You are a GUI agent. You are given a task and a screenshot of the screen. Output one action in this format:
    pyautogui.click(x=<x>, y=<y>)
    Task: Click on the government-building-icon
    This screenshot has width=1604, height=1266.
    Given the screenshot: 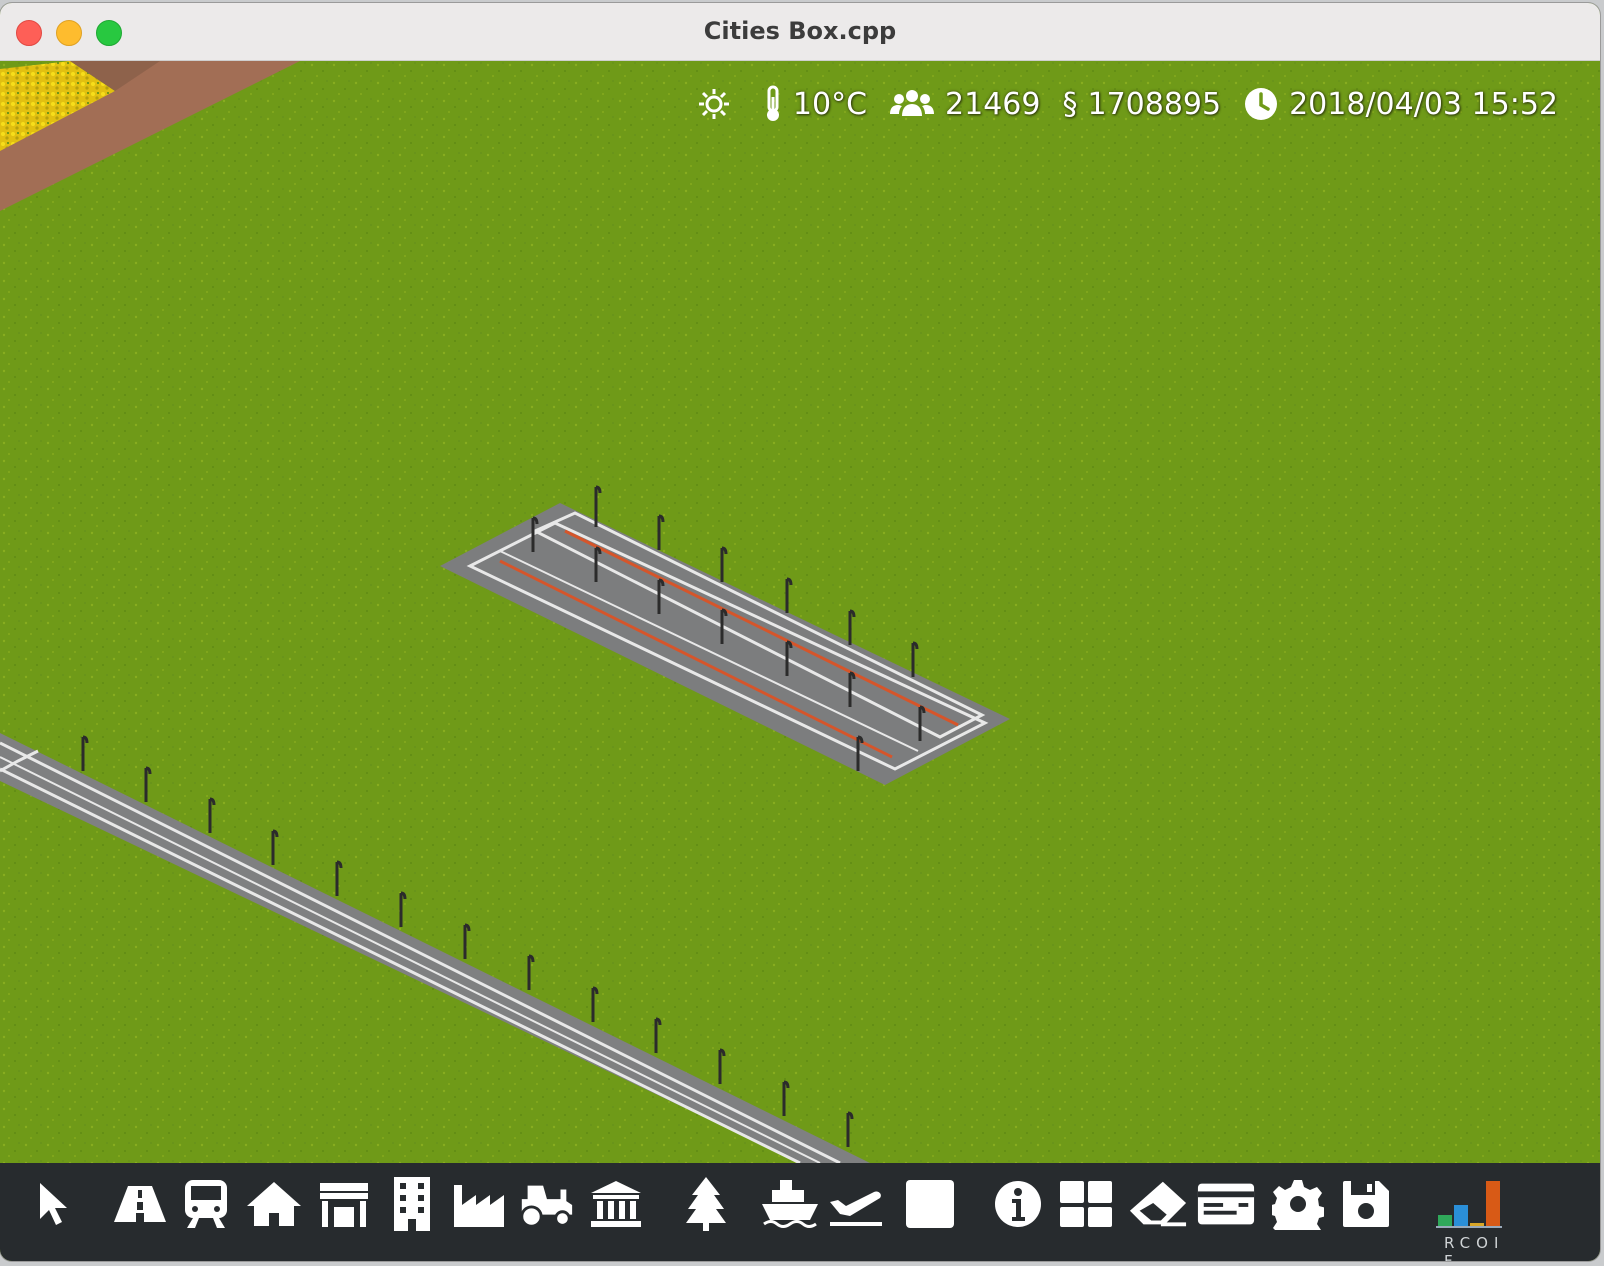 What is the action you would take?
    pyautogui.click(x=616, y=1204)
    